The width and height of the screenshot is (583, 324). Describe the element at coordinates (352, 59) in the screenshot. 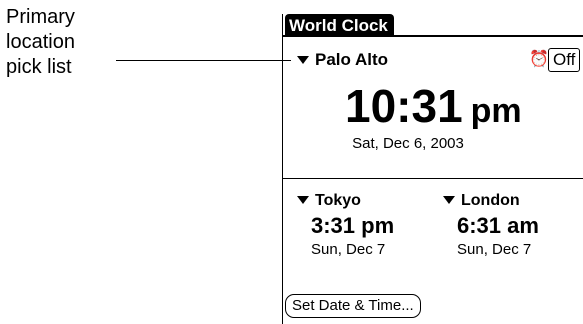

I see `primary-city-label: Palo Alto` at that location.